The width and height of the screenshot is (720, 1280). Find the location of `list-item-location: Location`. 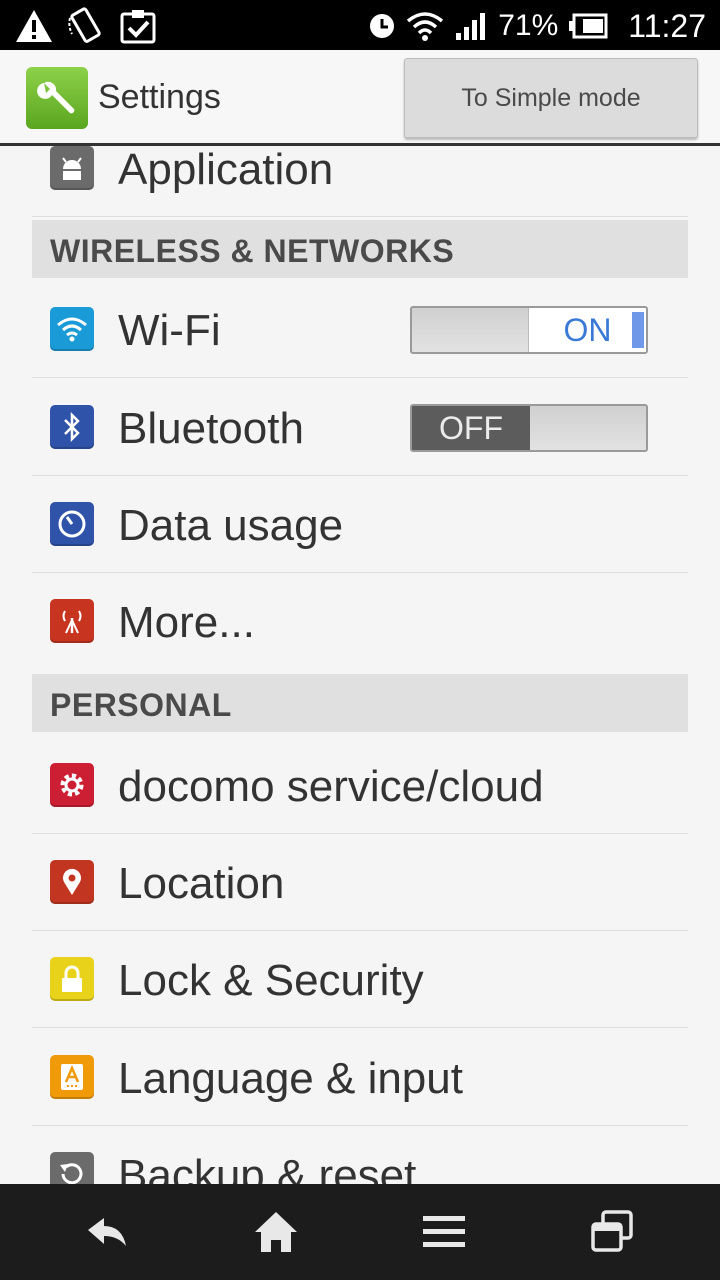

list-item-location: Location is located at coordinates (360, 882).